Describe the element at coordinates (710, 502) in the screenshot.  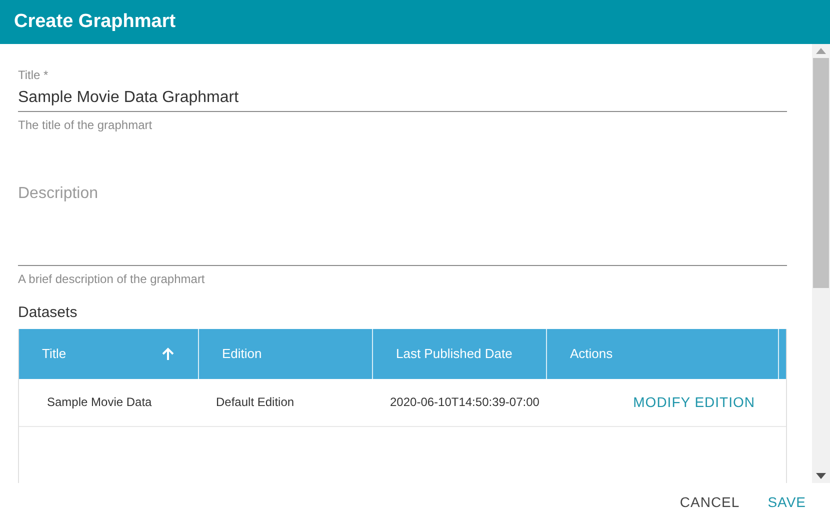
I see `cancel-button: CANCEL` at that location.